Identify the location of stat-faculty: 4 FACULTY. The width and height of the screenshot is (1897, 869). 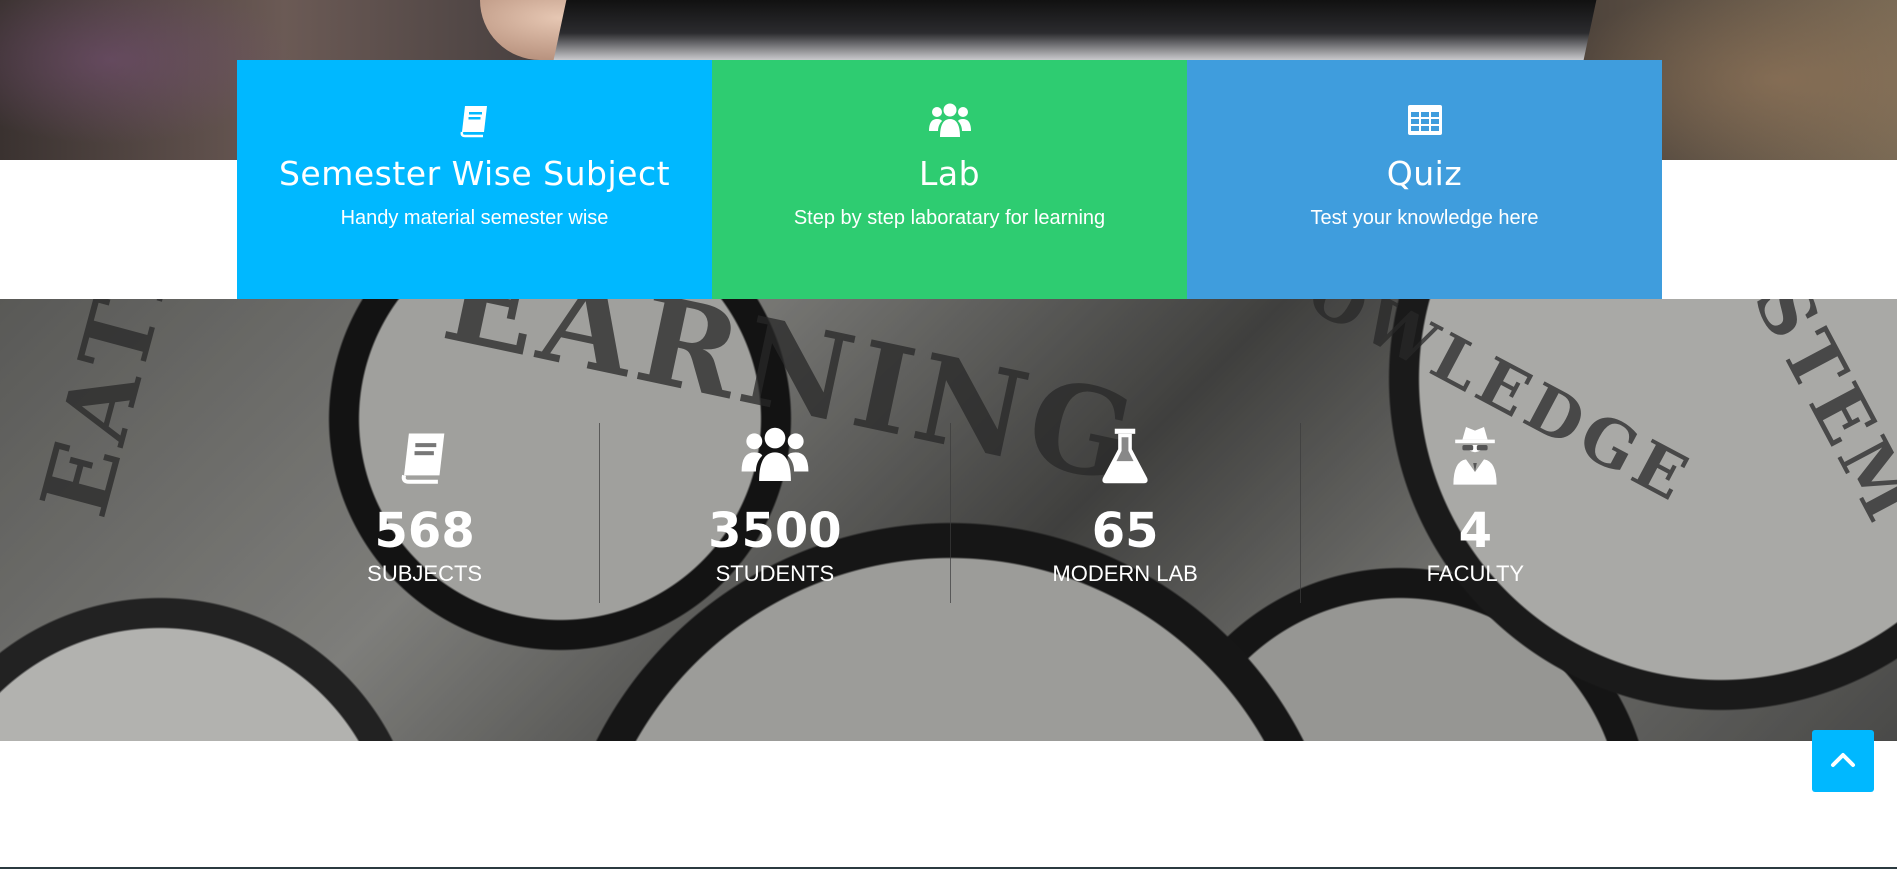
(1474, 513).